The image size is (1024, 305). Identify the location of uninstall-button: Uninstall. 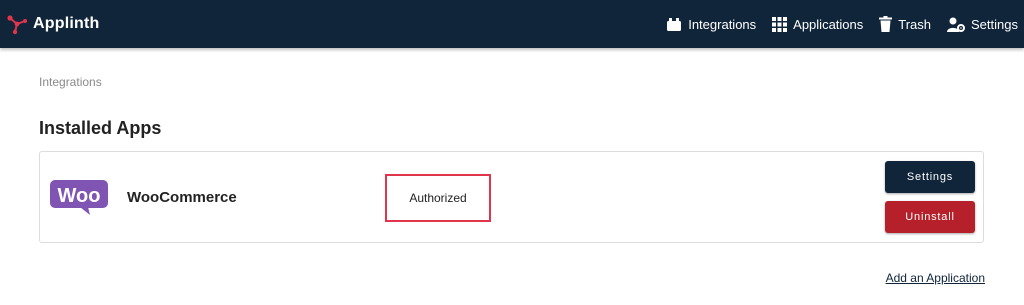
(930, 217).